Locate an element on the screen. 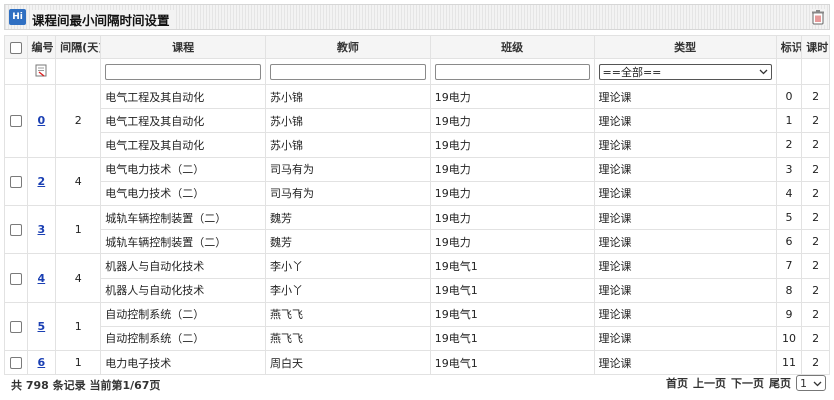 This screenshot has width=834, height=400. col-header-type: 类型 is located at coordinates (685, 47).